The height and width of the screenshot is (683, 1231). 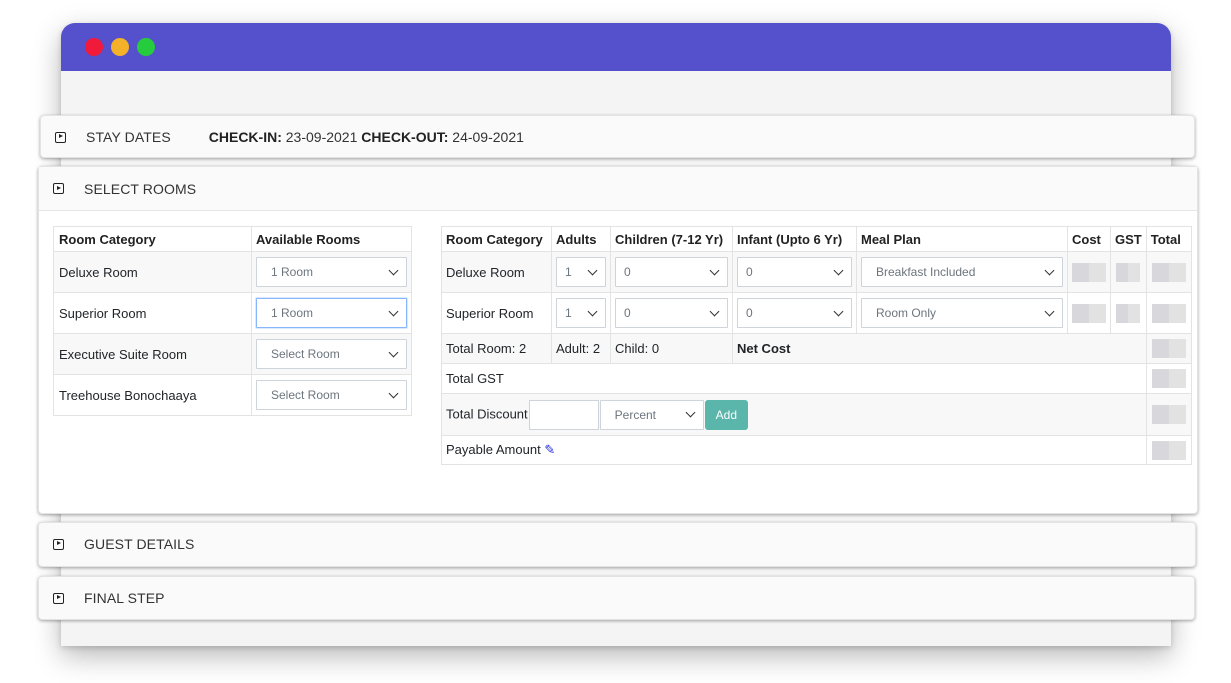 I want to click on total-gst-label: Total GST, so click(x=794, y=378).